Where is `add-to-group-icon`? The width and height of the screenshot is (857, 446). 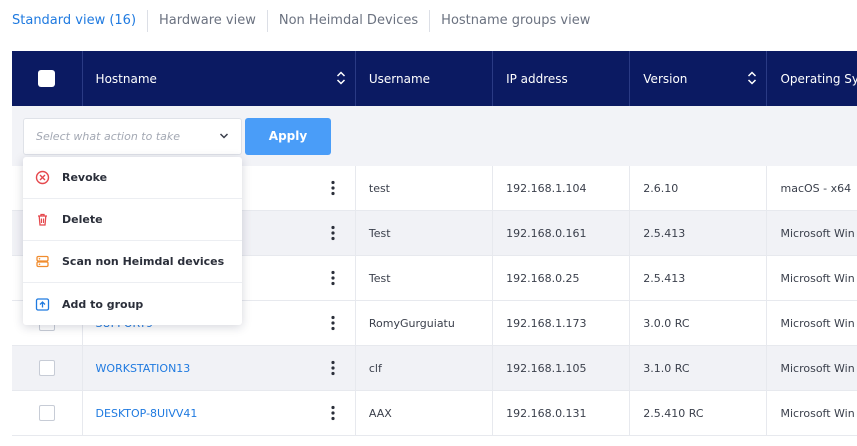 add-to-group-icon is located at coordinates (42, 304).